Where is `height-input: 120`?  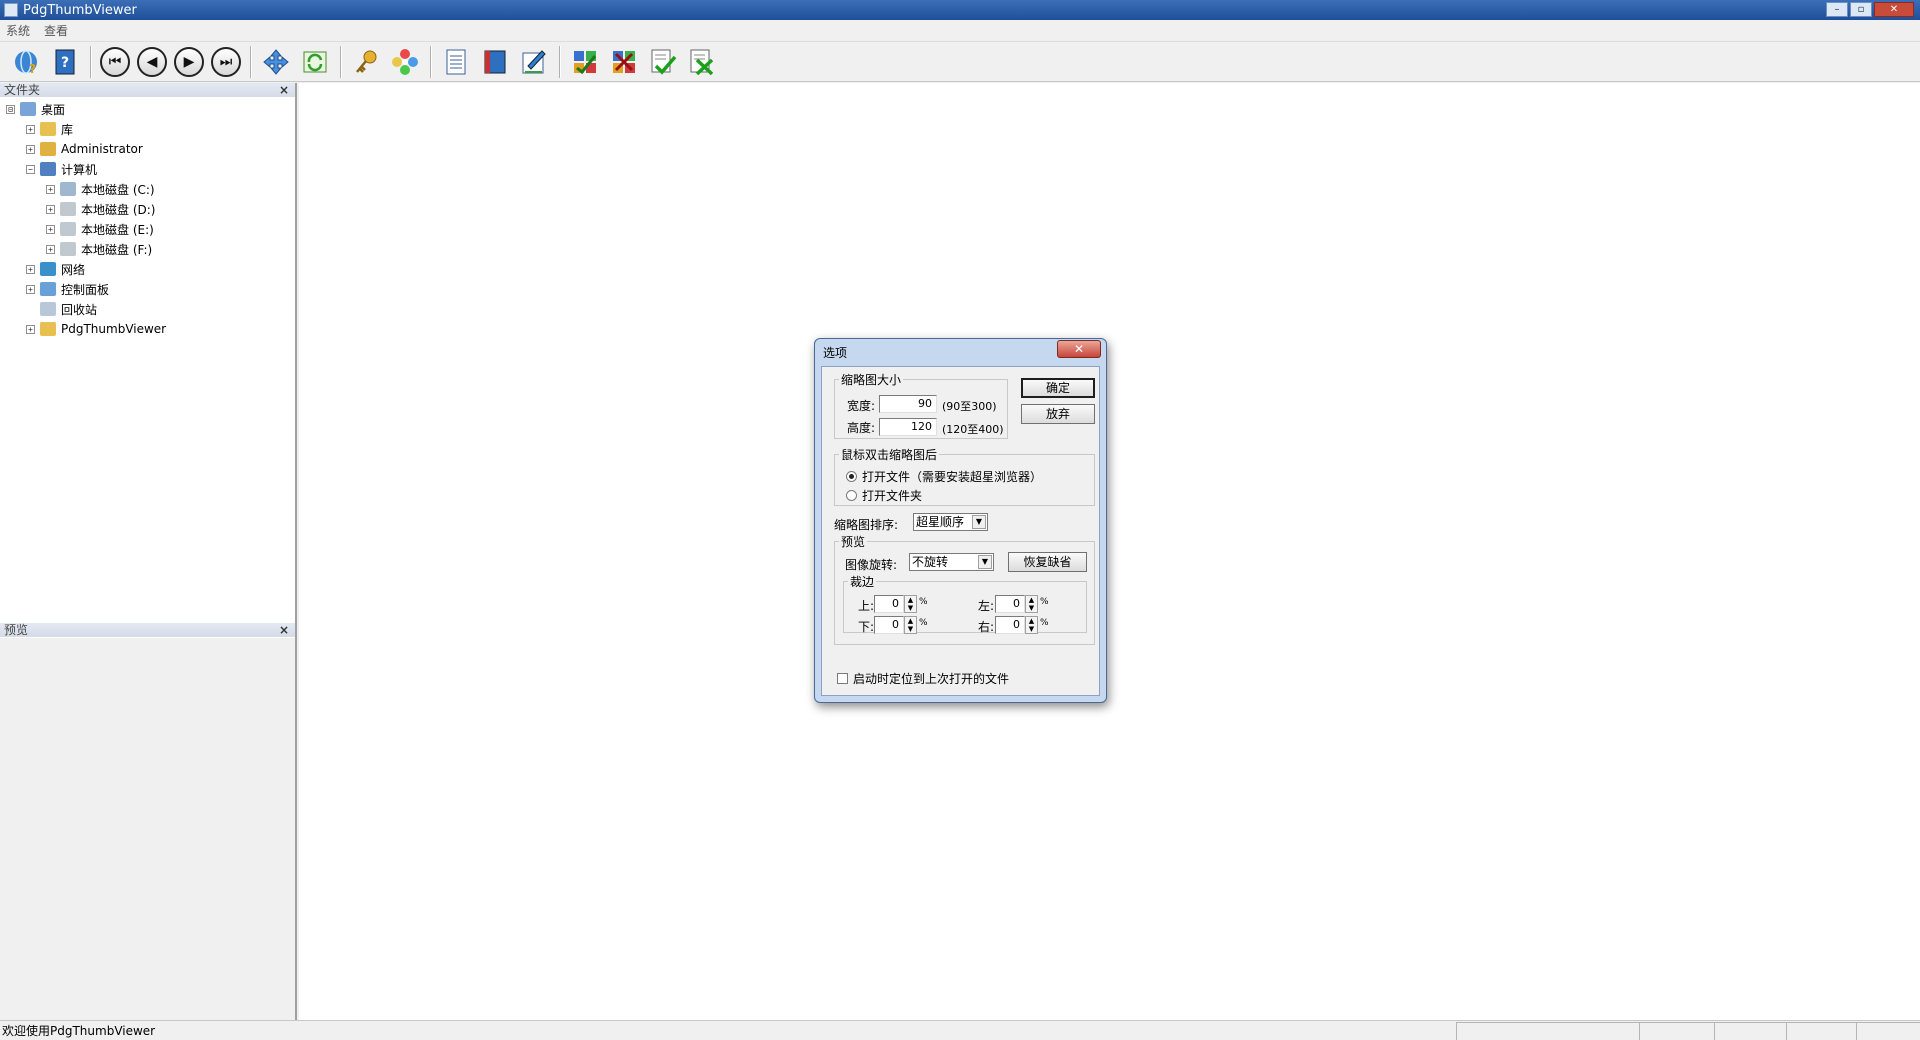 height-input: 120 is located at coordinates (908, 427).